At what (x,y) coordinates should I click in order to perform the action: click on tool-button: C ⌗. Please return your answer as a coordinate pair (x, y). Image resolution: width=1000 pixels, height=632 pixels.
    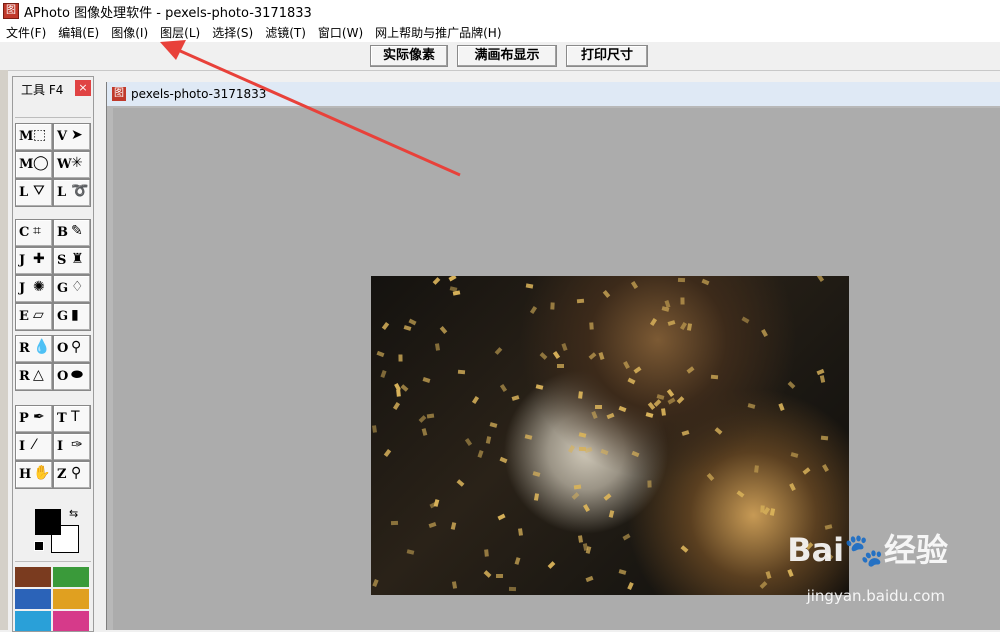
    Looking at the image, I should click on (34, 233).